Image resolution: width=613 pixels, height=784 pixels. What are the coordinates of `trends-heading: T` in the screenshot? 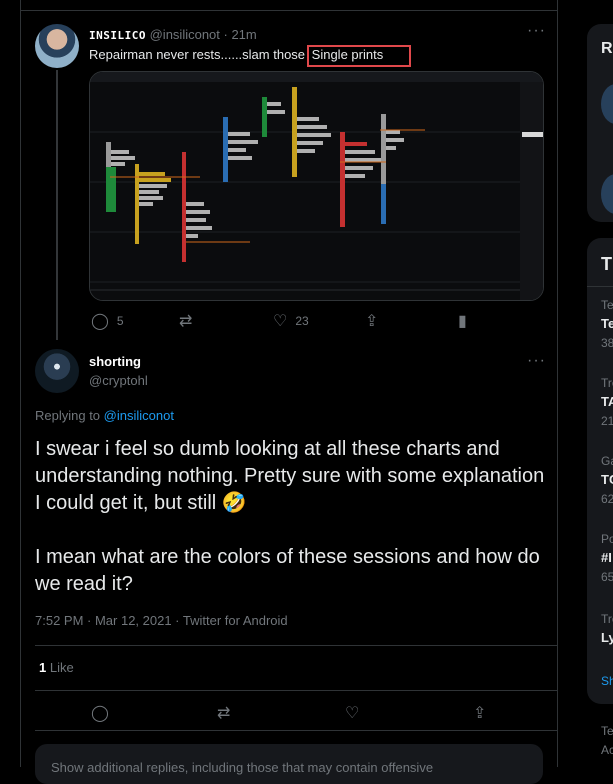 It's located at (606, 264).